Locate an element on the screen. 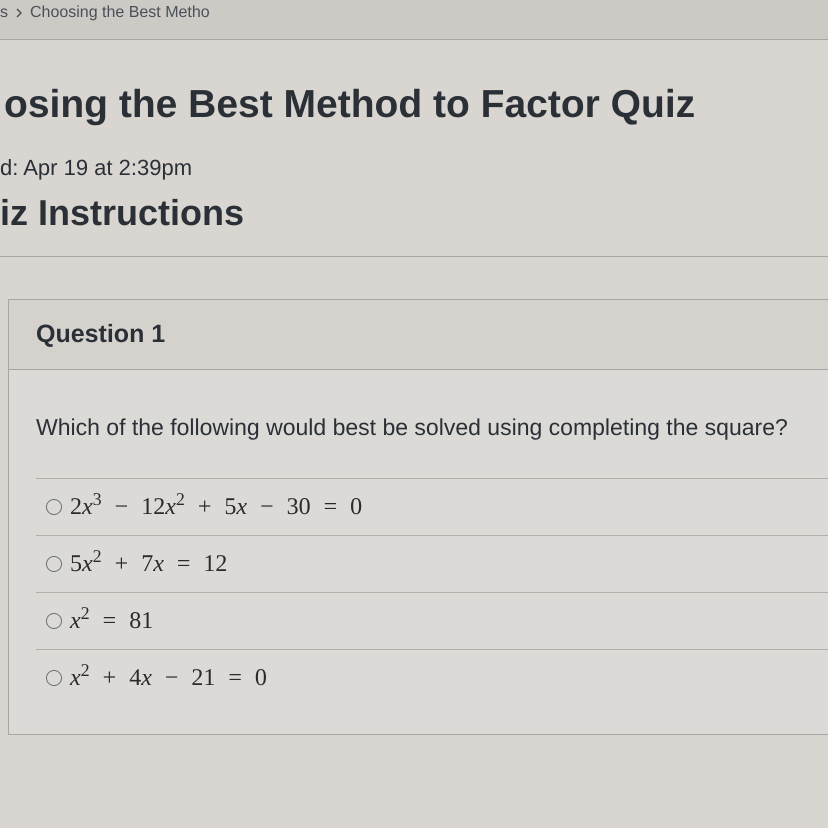 This screenshot has height=828, width=828. started-date: d: Apr 19 at 2:39pm is located at coordinates (97, 168).